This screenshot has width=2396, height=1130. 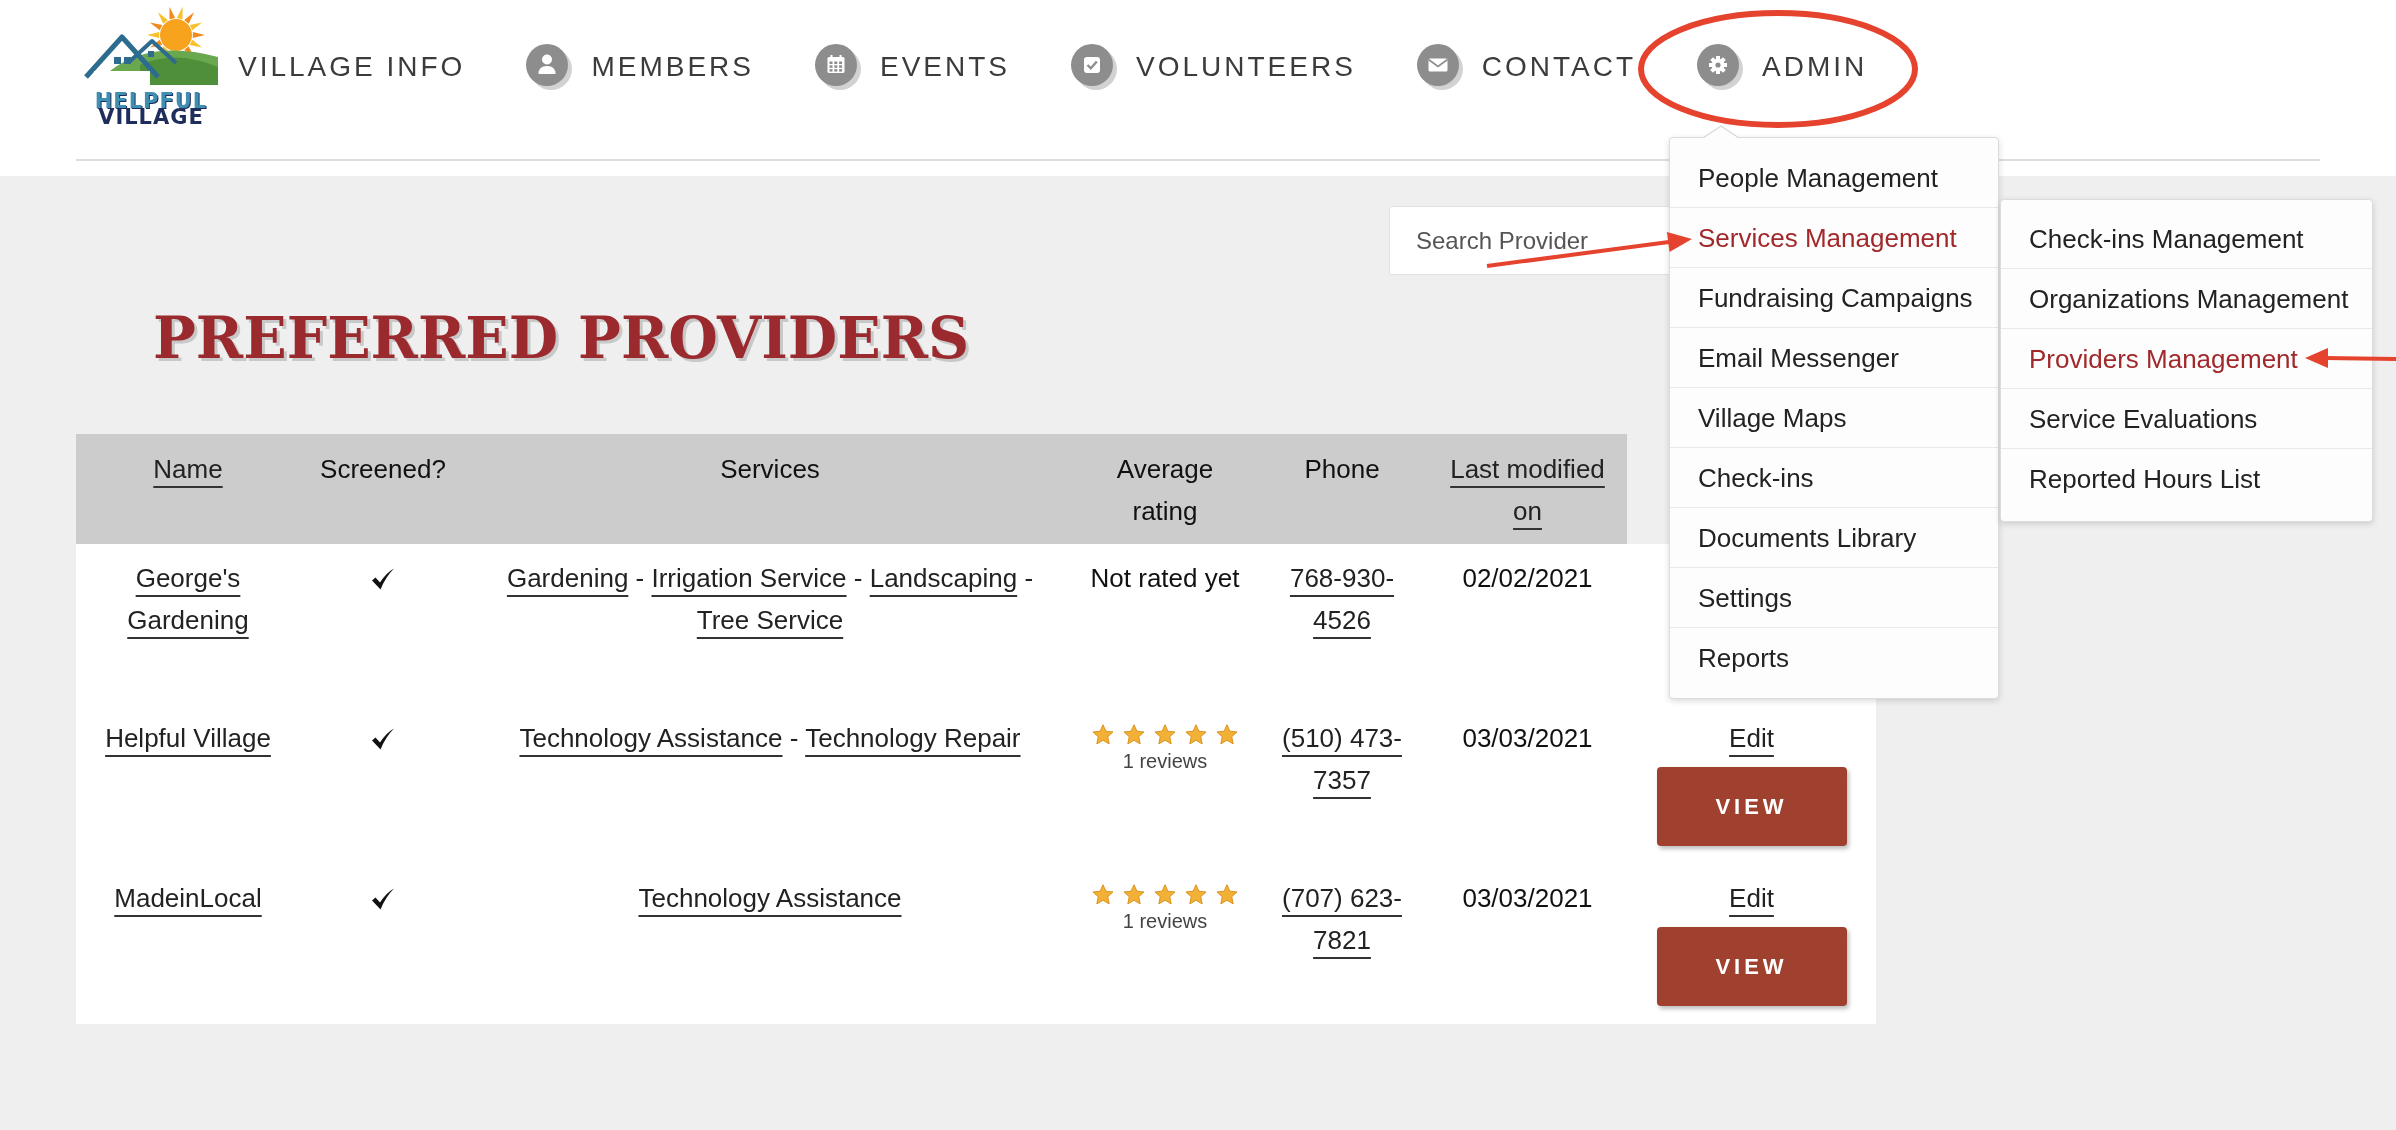 What do you see at coordinates (1342, 759) in the screenshot?
I see `phone-link: (510) 473-7357` at bounding box center [1342, 759].